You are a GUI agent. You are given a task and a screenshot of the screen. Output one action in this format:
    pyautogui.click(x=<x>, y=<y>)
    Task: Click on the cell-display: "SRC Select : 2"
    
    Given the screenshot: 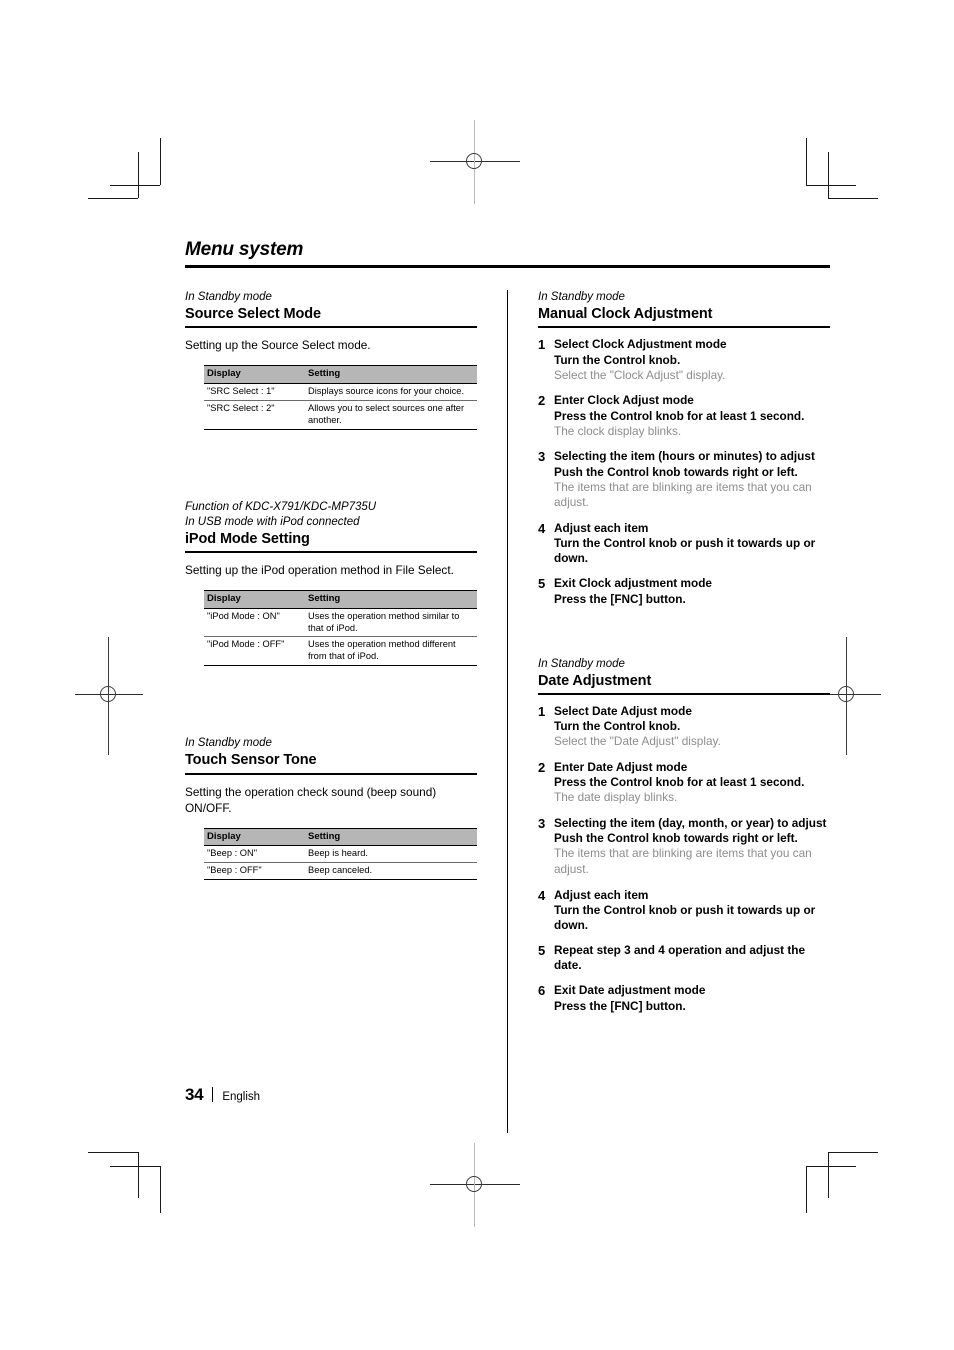 What is the action you would take?
    pyautogui.click(x=254, y=414)
    